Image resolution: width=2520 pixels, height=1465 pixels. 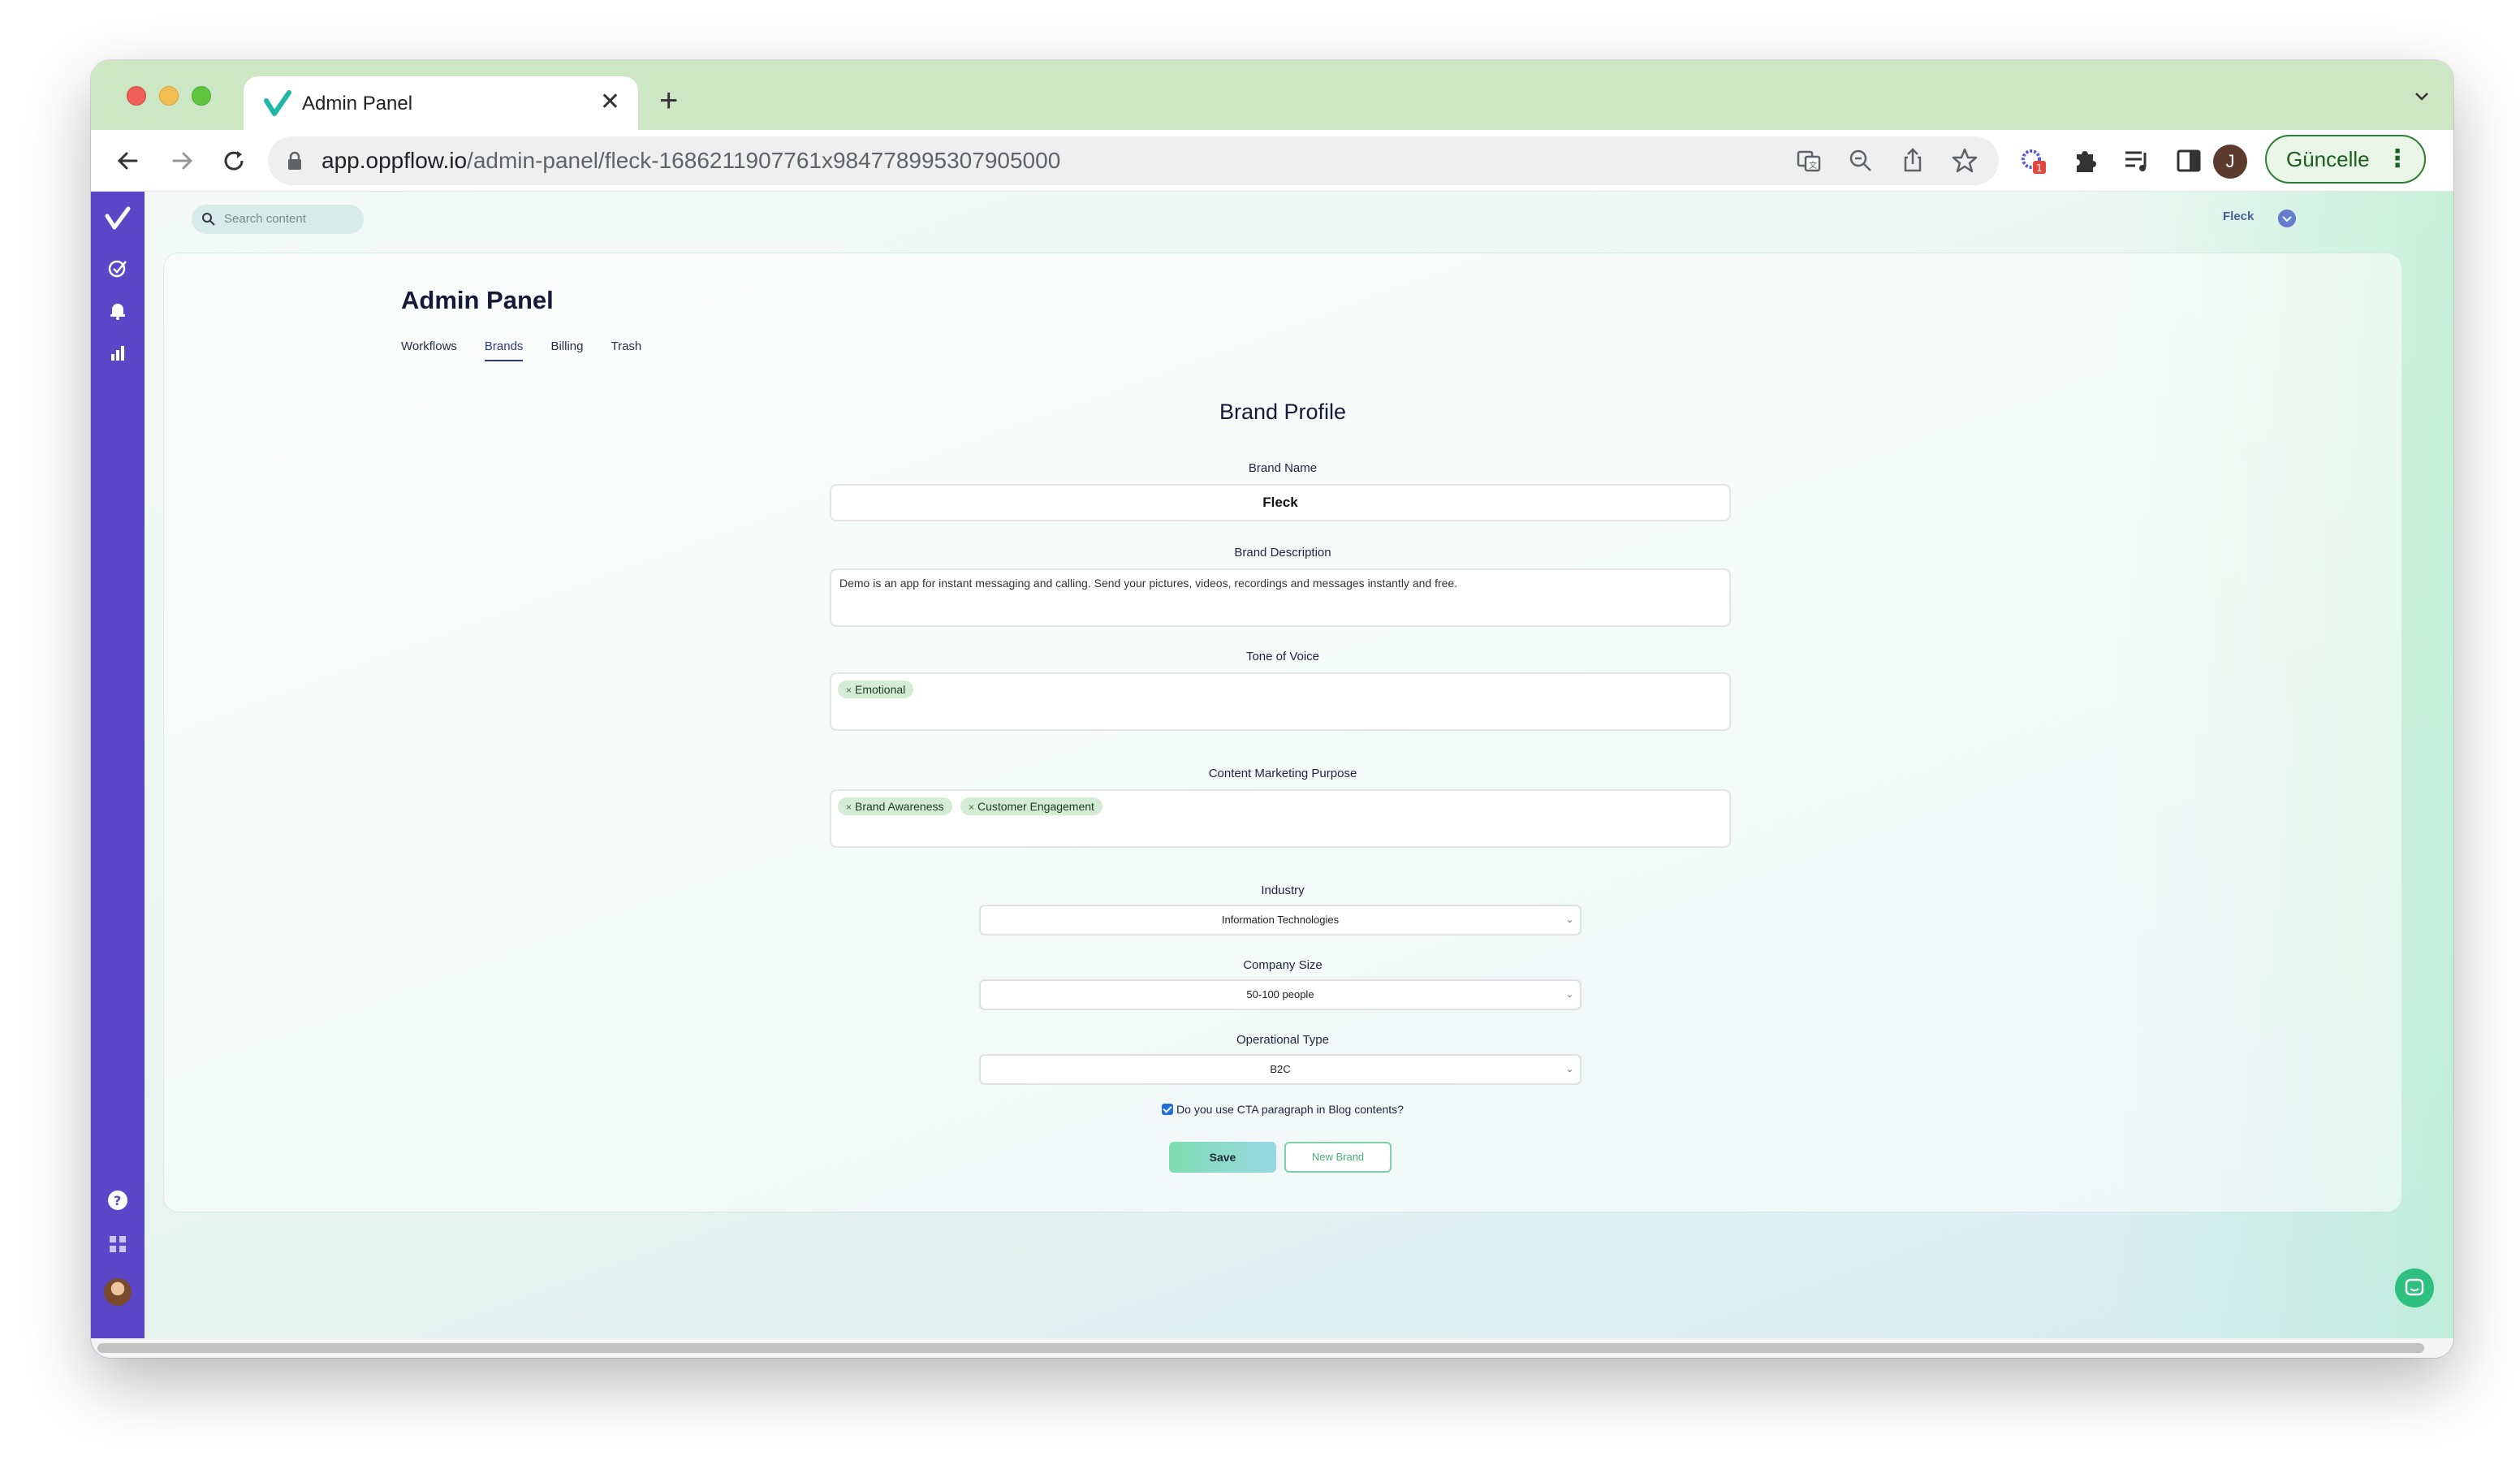 What do you see at coordinates (169, 96) in the screenshot?
I see `minimize-window-button` at bounding box center [169, 96].